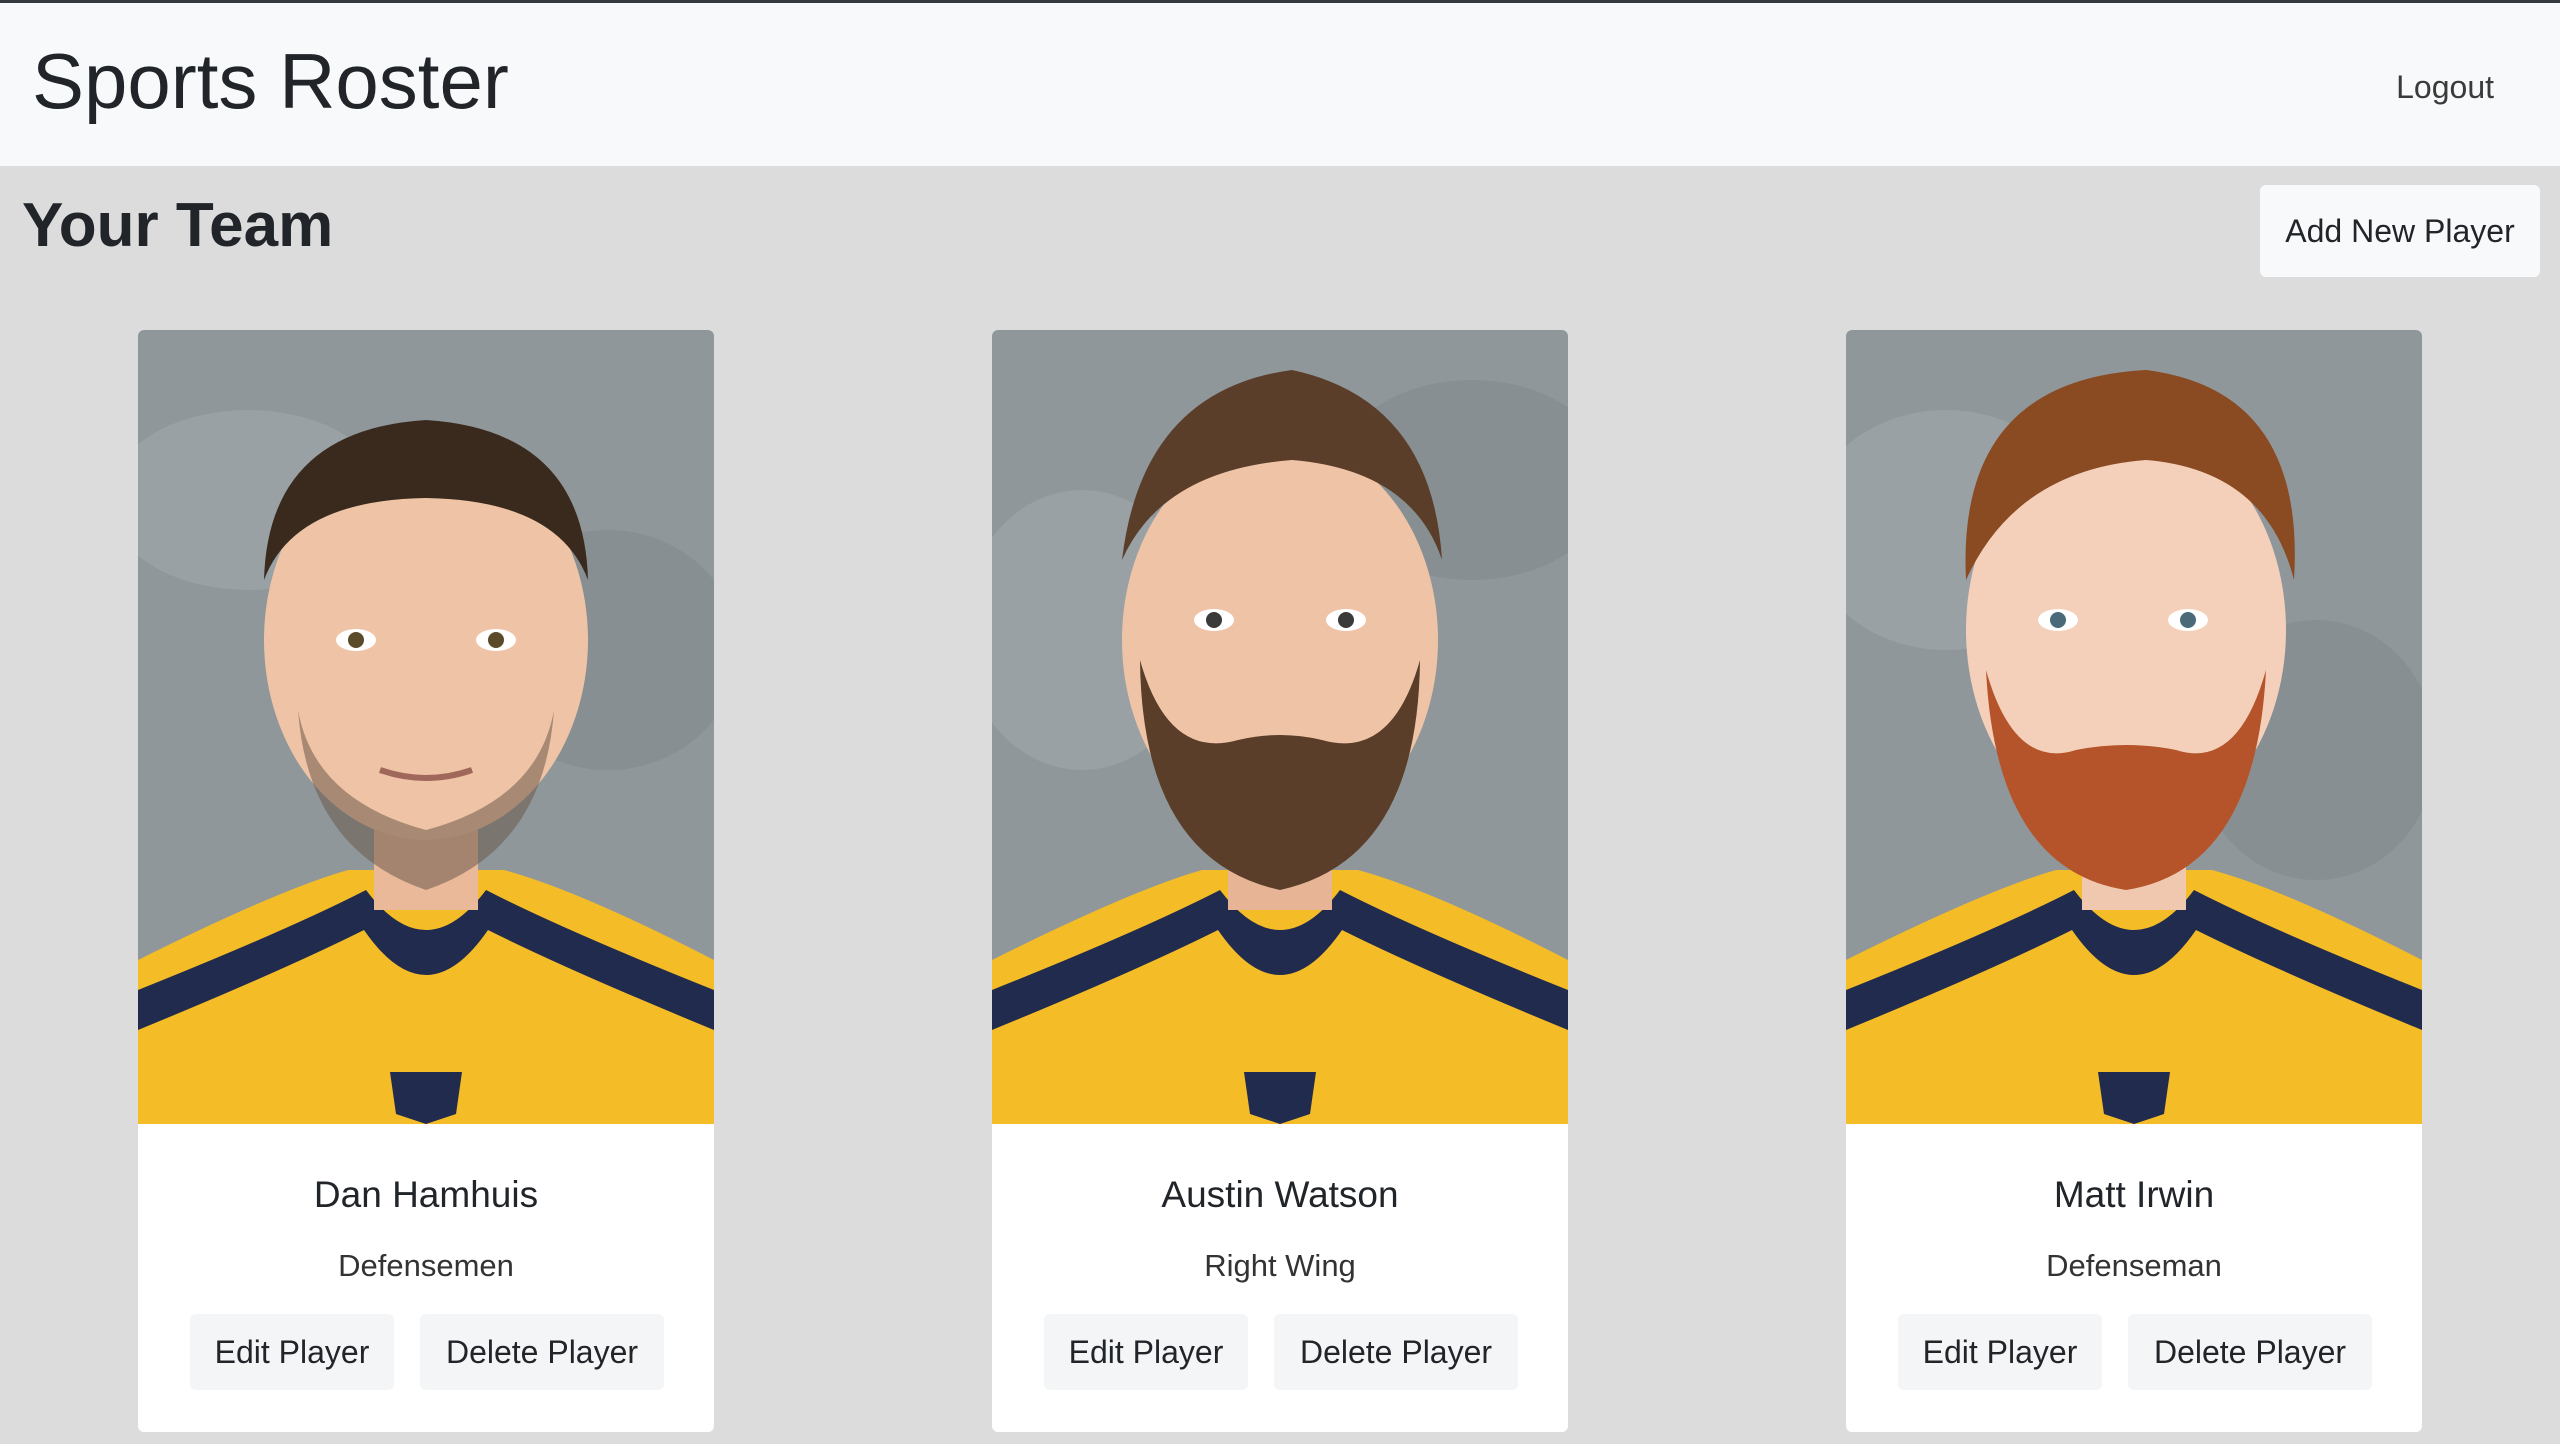 This screenshot has width=2560, height=1444. What do you see at coordinates (1280, 1194) in the screenshot?
I see `player-name: Austin Watson` at bounding box center [1280, 1194].